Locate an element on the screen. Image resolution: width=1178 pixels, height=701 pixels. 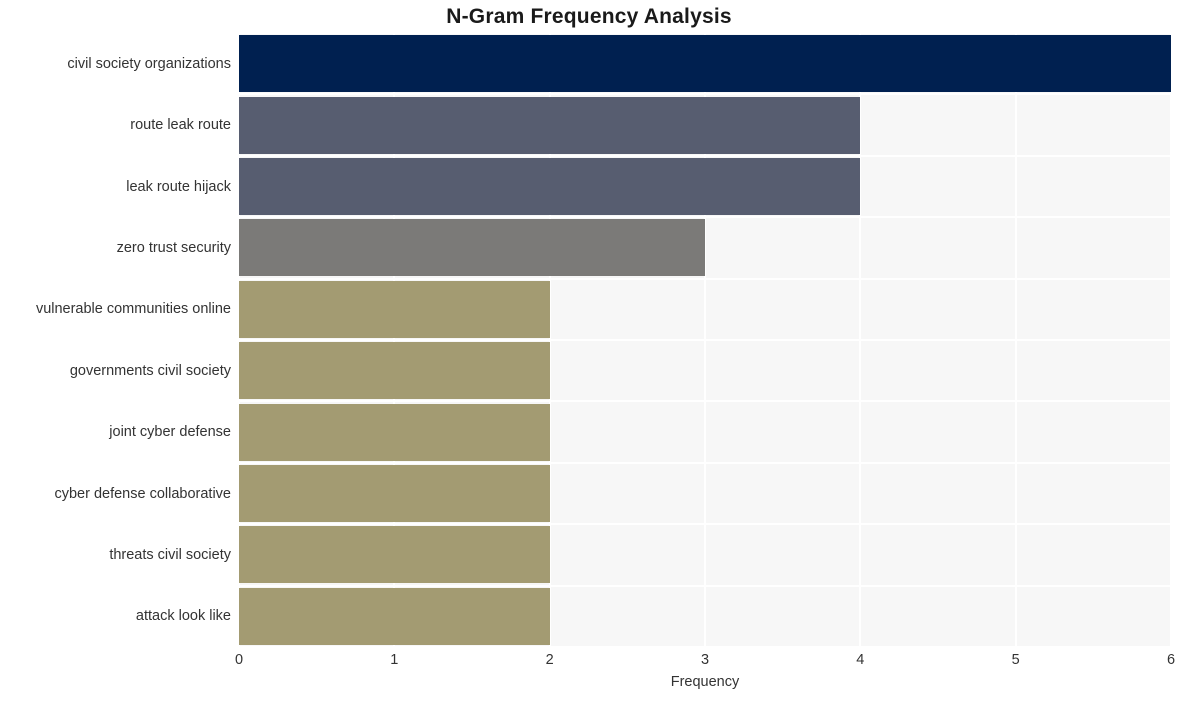
y-axis-tick-label: joint cyber defense is located at coordinates (170, 432).